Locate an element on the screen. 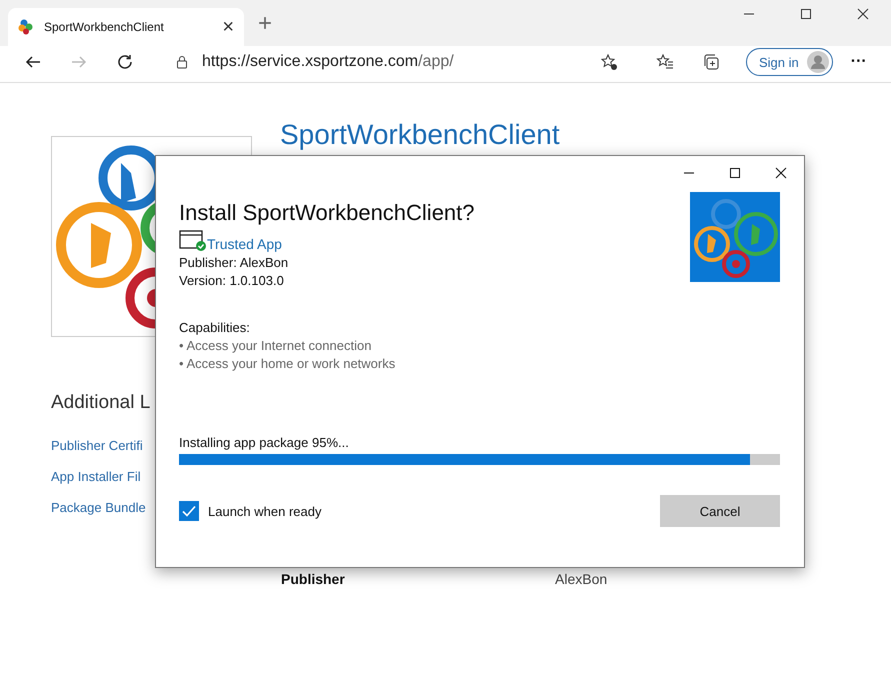  publisher-text: Publisher: AlexBon is located at coordinates (234, 262).